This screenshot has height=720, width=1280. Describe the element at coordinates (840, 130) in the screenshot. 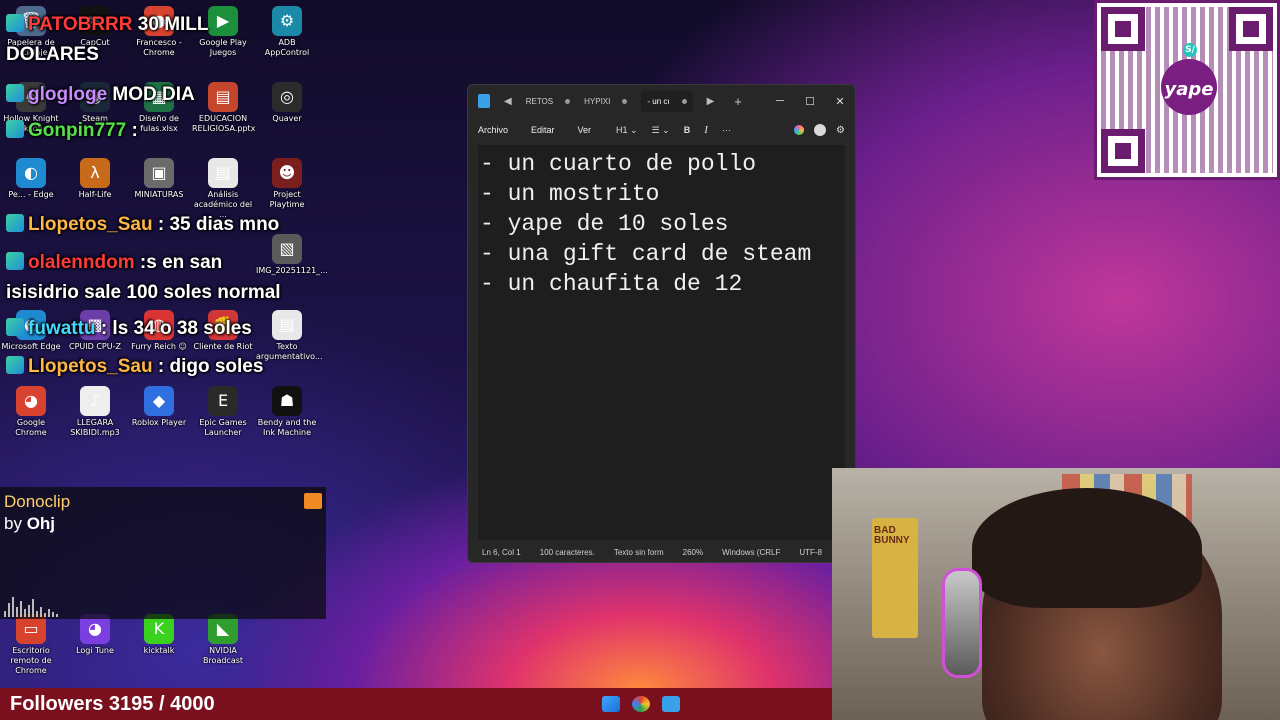

I see `settings-gear-icon: ⚙` at that location.